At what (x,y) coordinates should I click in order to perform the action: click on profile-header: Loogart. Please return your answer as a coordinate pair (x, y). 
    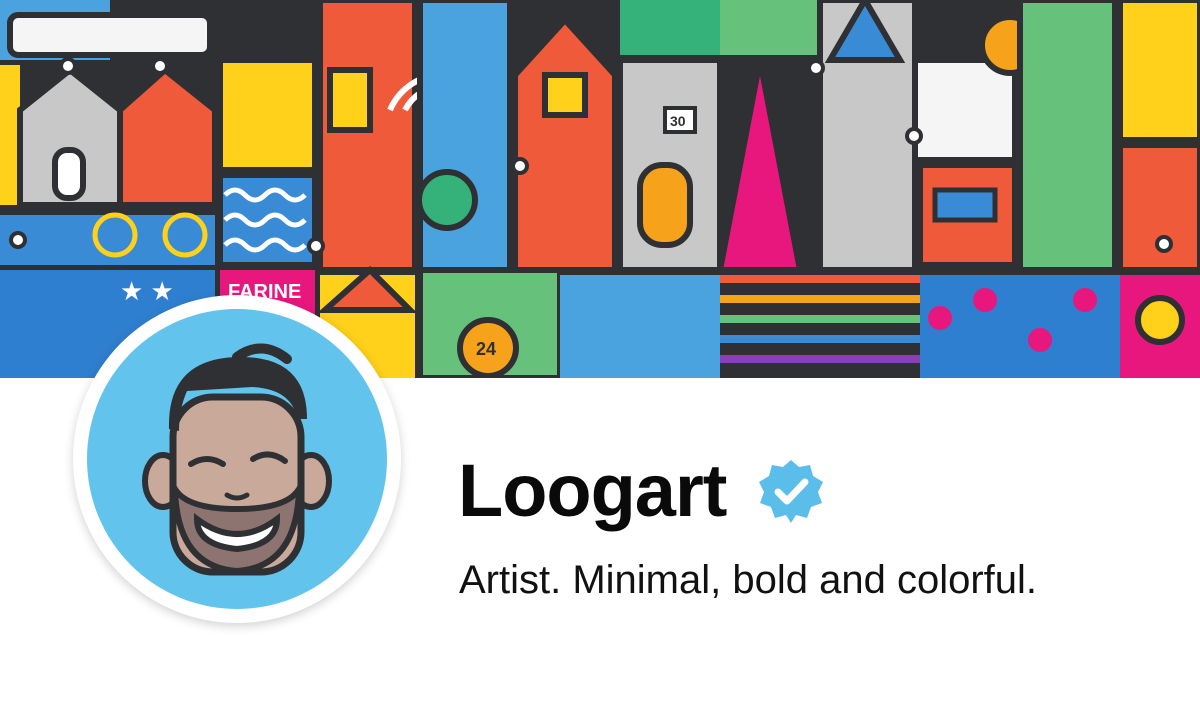
    Looking at the image, I should click on (642, 491).